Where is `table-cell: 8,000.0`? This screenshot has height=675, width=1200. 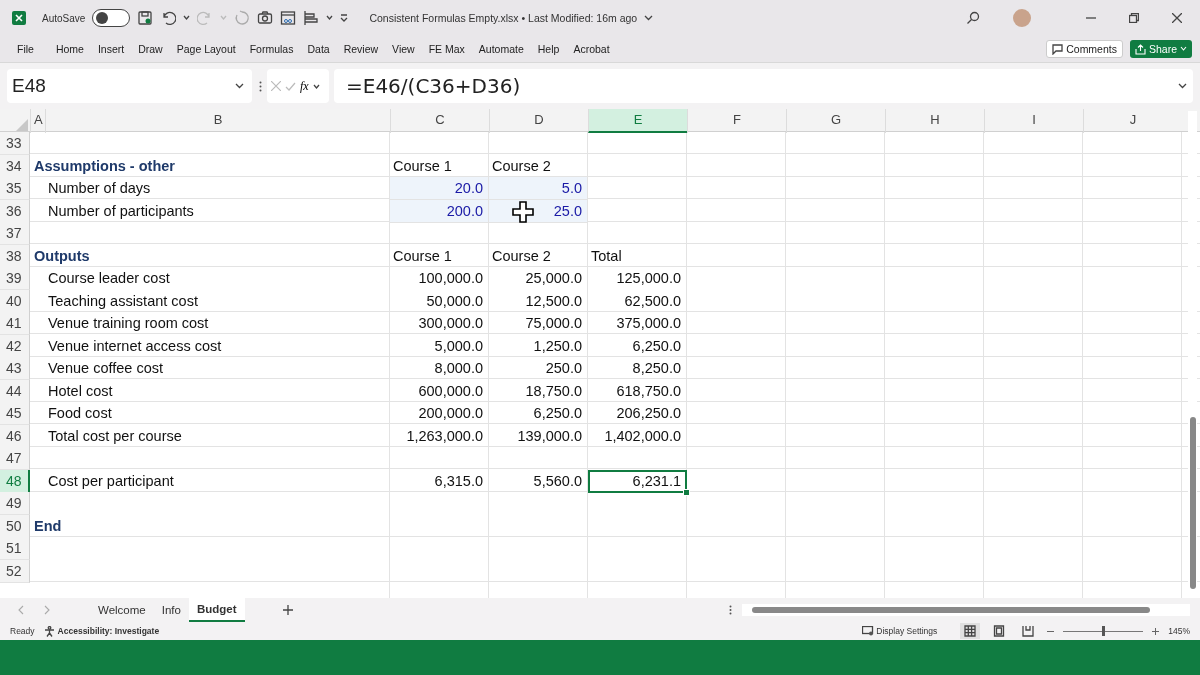
table-cell: 8,000.0 is located at coordinates (439, 368).